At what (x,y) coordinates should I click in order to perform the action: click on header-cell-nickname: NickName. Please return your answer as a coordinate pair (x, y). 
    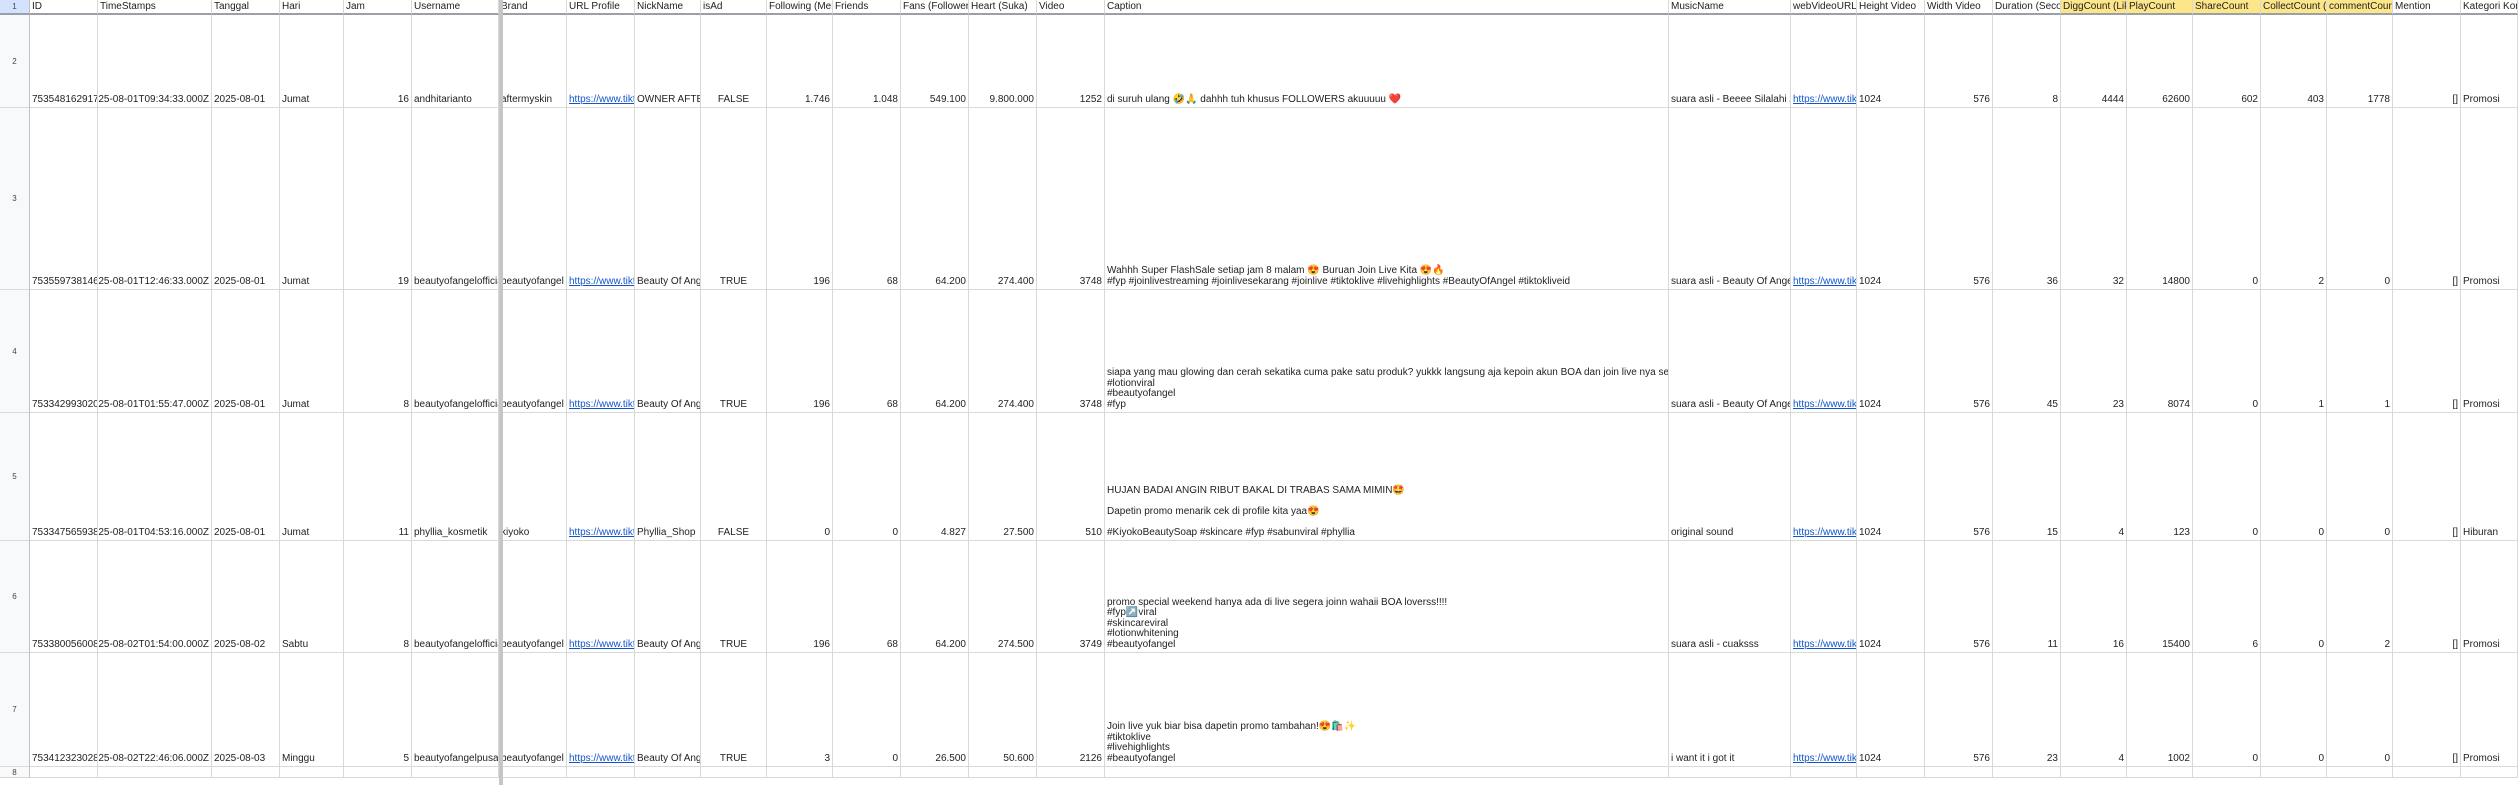
    Looking at the image, I should click on (668, 7).